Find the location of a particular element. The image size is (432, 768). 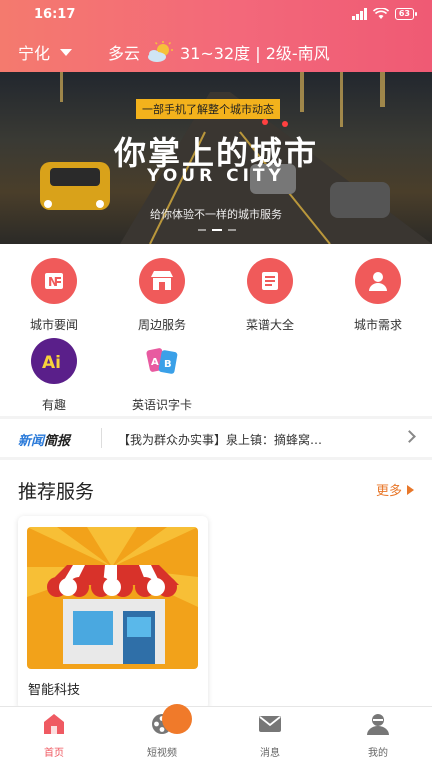

section-title: 推荐服务 is located at coordinates (56, 492).